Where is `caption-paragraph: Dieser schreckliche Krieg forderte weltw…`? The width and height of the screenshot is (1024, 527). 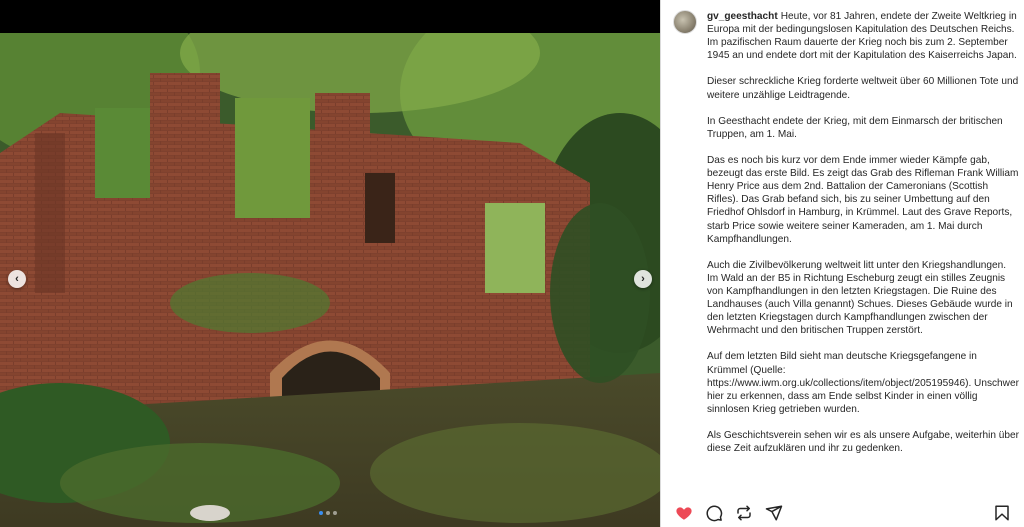 caption-paragraph: Dieser schreckliche Krieg forderte weltw… is located at coordinates (863, 88).